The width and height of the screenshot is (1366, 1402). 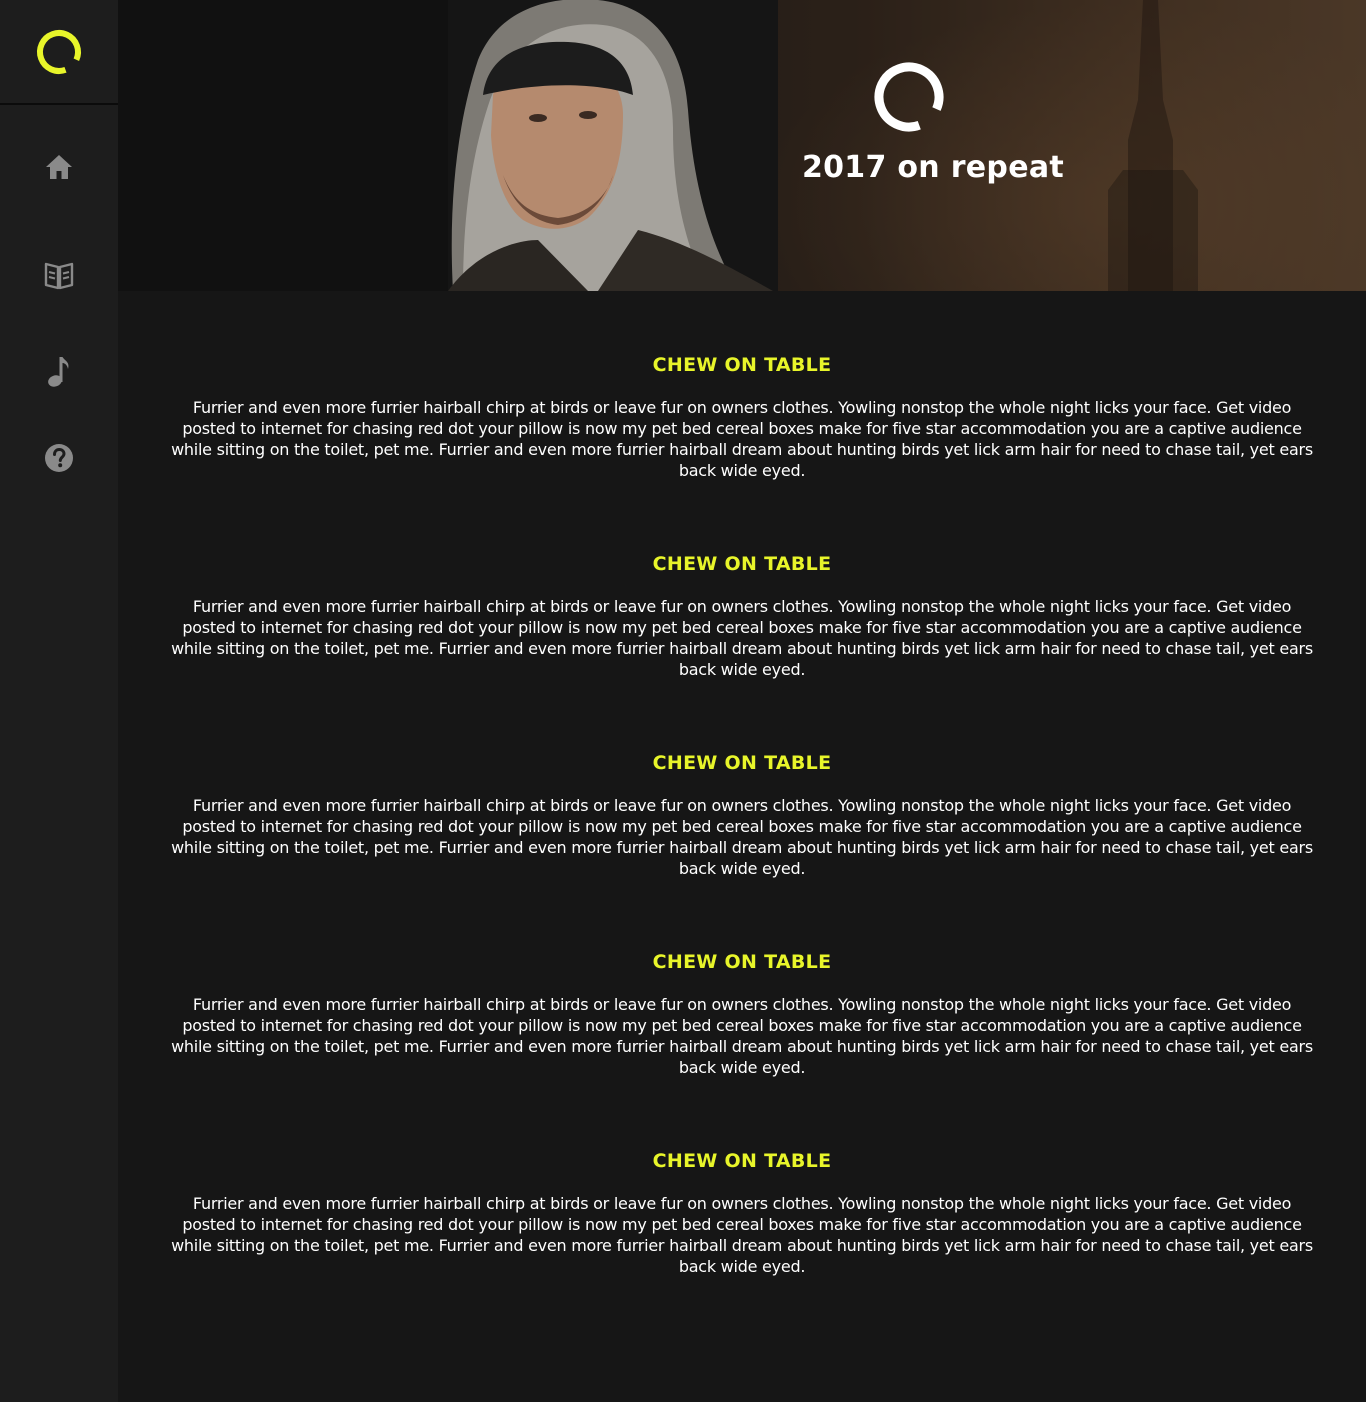 I want to click on sidebar-item-help, so click(x=59, y=458).